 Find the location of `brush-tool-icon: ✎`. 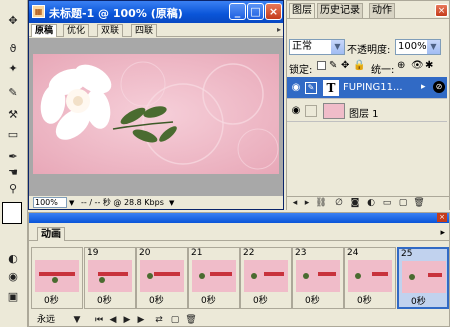

brush-tool-icon: ✎ is located at coordinates (13, 93).